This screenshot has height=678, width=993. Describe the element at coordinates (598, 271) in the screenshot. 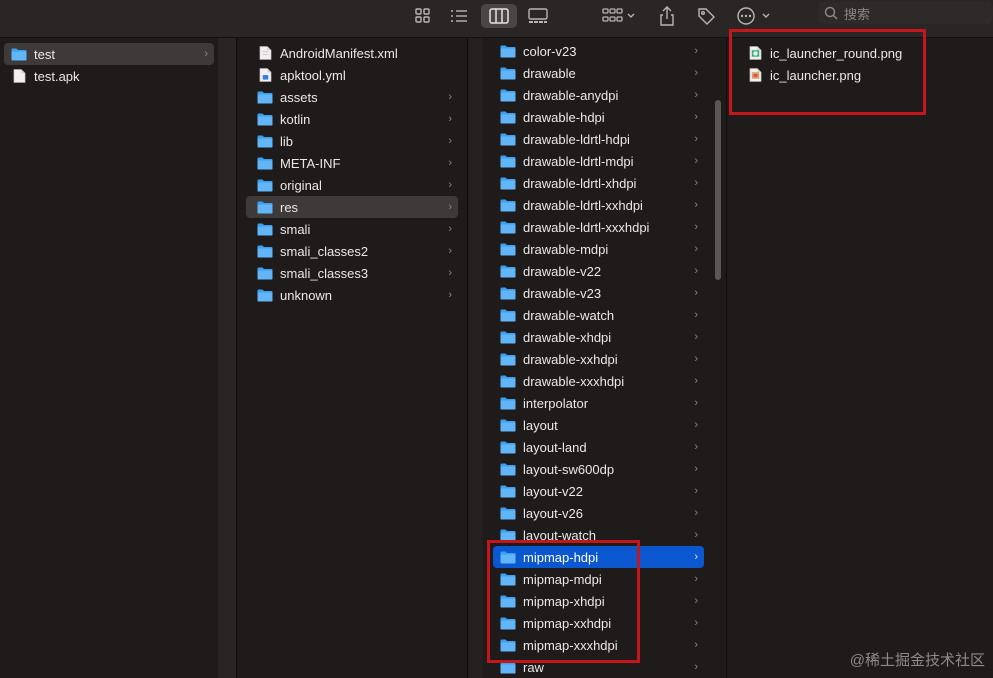

I see `column3-item: drawable-v22 ›` at that location.